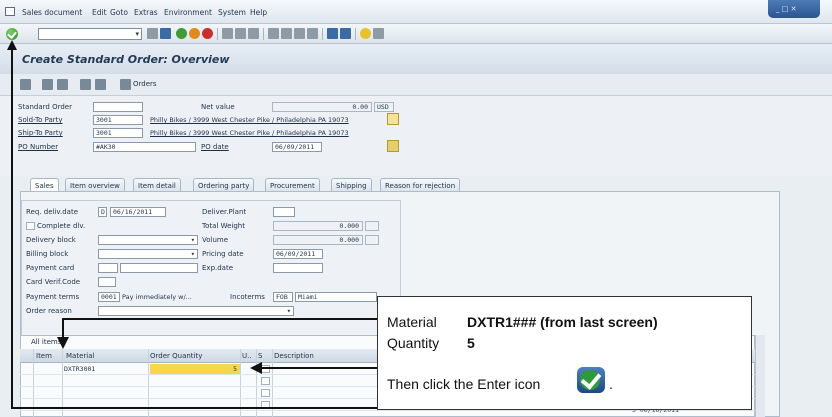 This screenshot has width=832, height=417. Describe the element at coordinates (332, 33) in the screenshot. I see `new-session-icon` at that location.